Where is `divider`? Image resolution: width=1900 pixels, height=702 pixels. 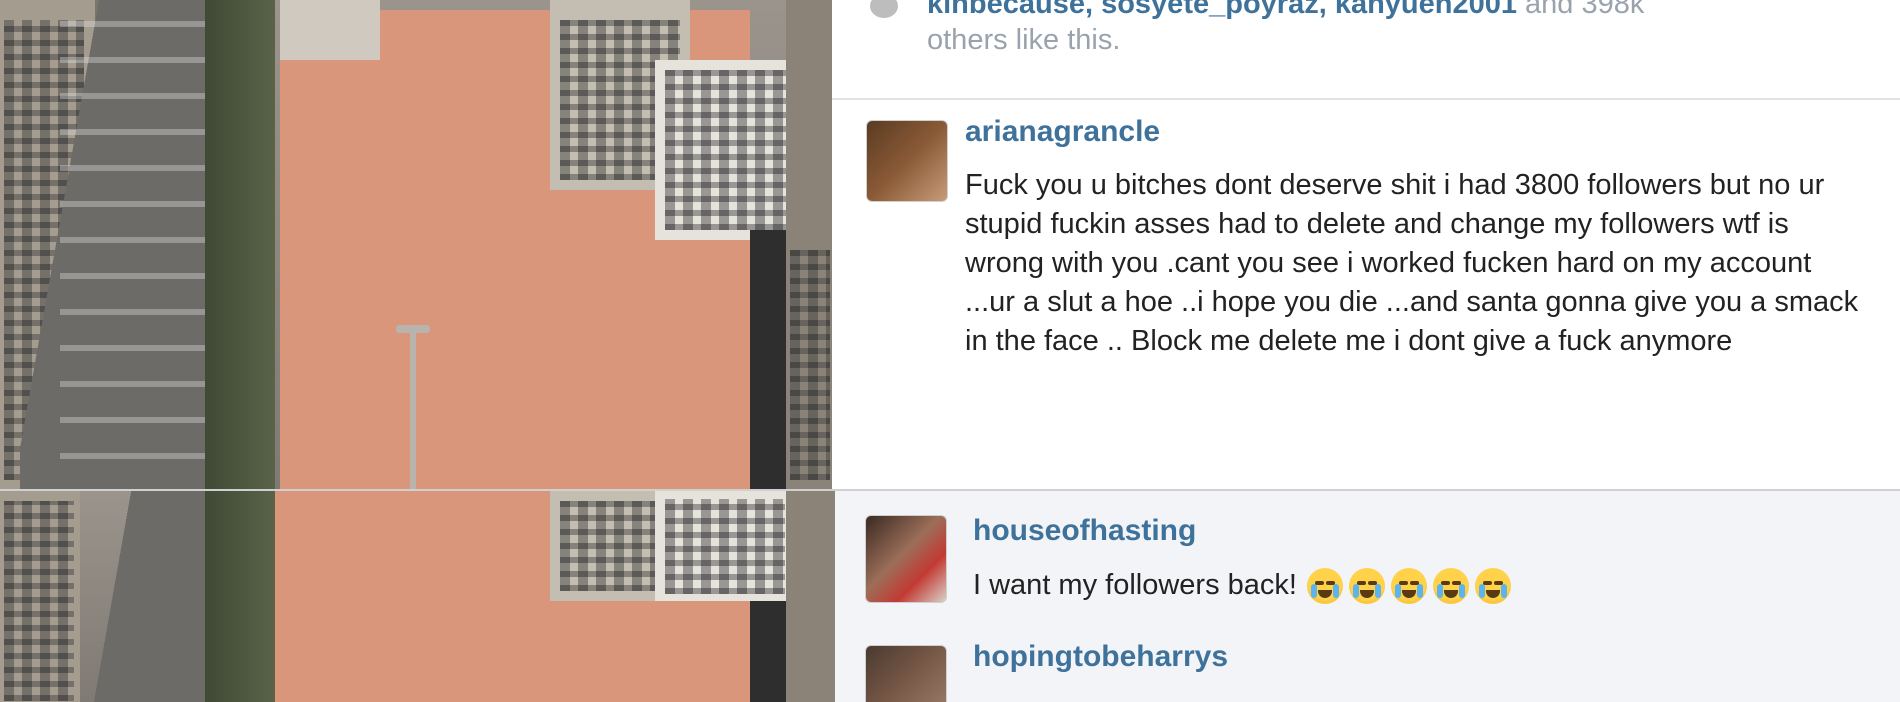
divider is located at coordinates (1366, 99).